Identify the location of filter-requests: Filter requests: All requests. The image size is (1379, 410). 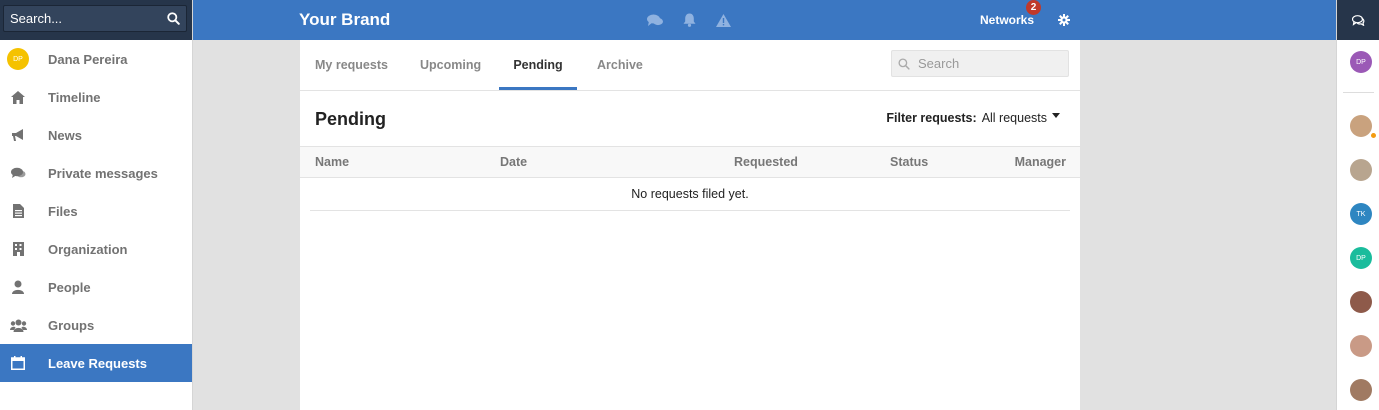
(973, 118).